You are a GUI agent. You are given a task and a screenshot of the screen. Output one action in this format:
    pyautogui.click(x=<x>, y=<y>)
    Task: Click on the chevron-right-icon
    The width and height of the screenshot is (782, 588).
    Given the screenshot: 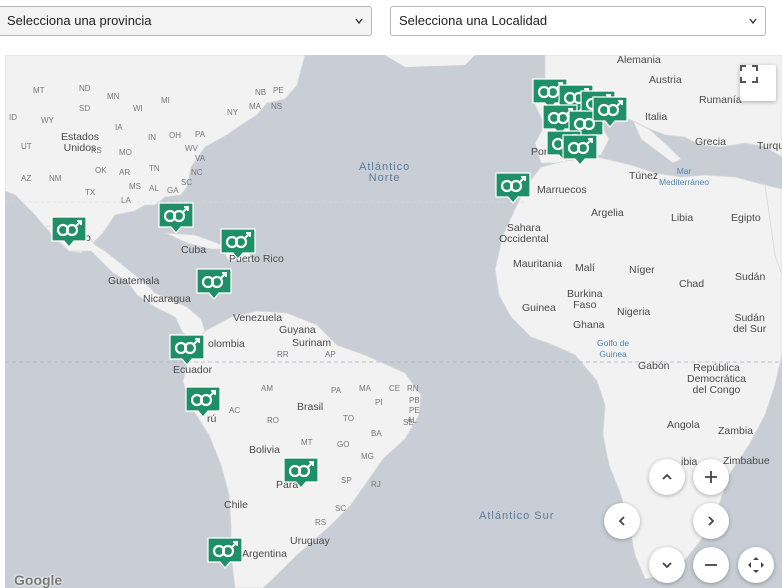 What is the action you would take?
    pyautogui.click(x=711, y=521)
    